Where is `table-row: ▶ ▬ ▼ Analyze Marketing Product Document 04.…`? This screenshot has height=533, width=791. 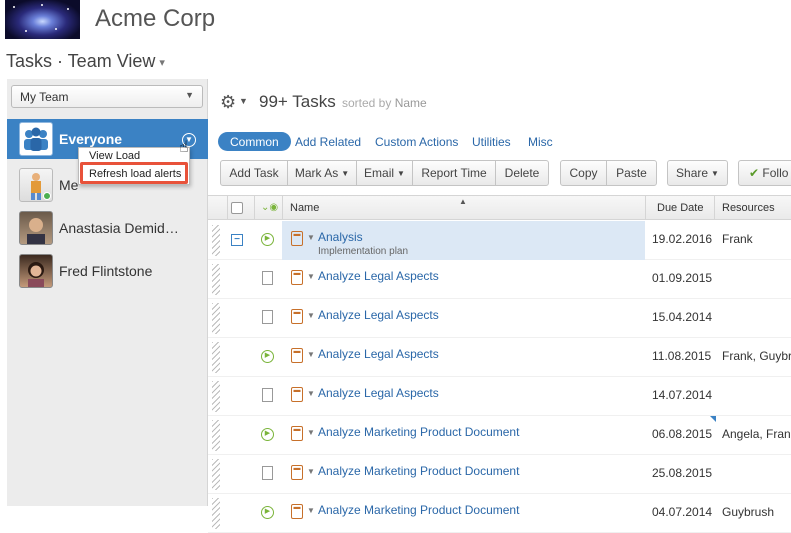 table-row: ▶ ▬ ▼ Analyze Marketing Product Document 04.… is located at coordinates (499, 513).